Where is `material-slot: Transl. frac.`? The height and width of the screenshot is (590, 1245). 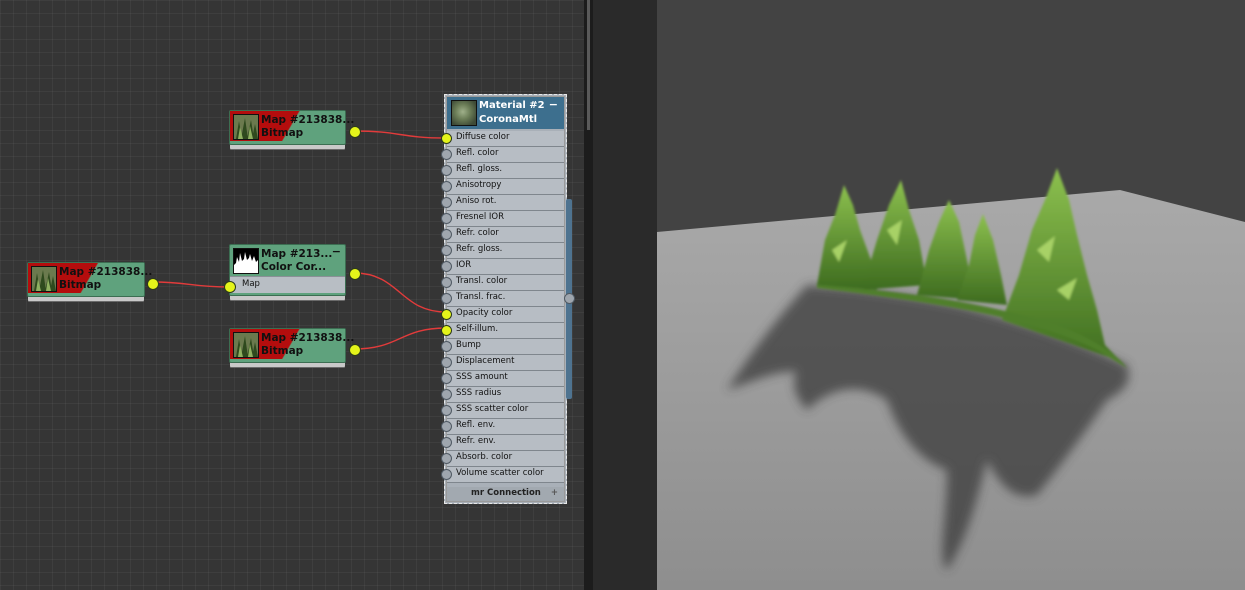 material-slot: Transl. frac. is located at coordinates (502, 299).